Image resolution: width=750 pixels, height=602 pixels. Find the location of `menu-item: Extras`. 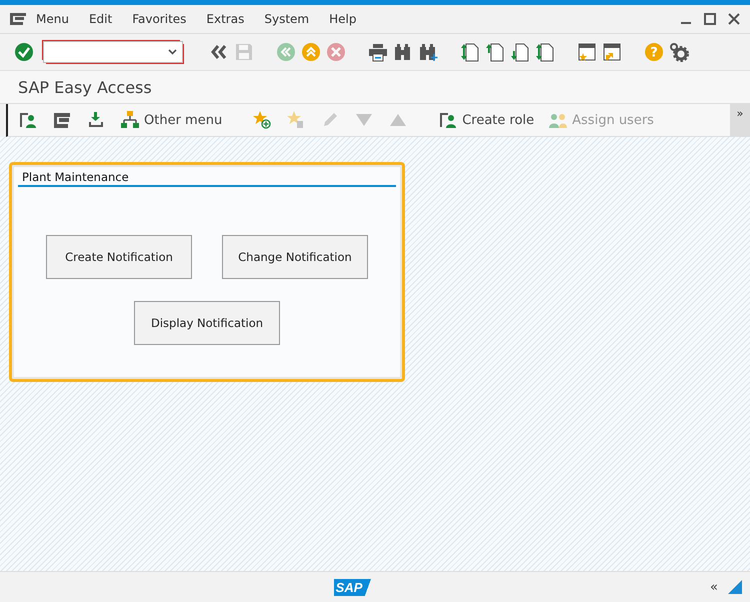

menu-item: Extras is located at coordinates (225, 19).